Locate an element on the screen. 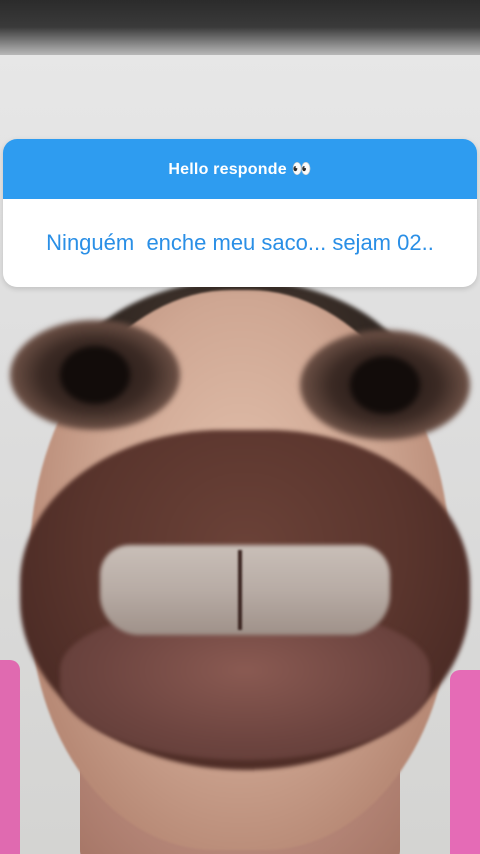 Image resolution: width=480 pixels, height=854 pixels. left-eye is located at coordinates (95, 375).